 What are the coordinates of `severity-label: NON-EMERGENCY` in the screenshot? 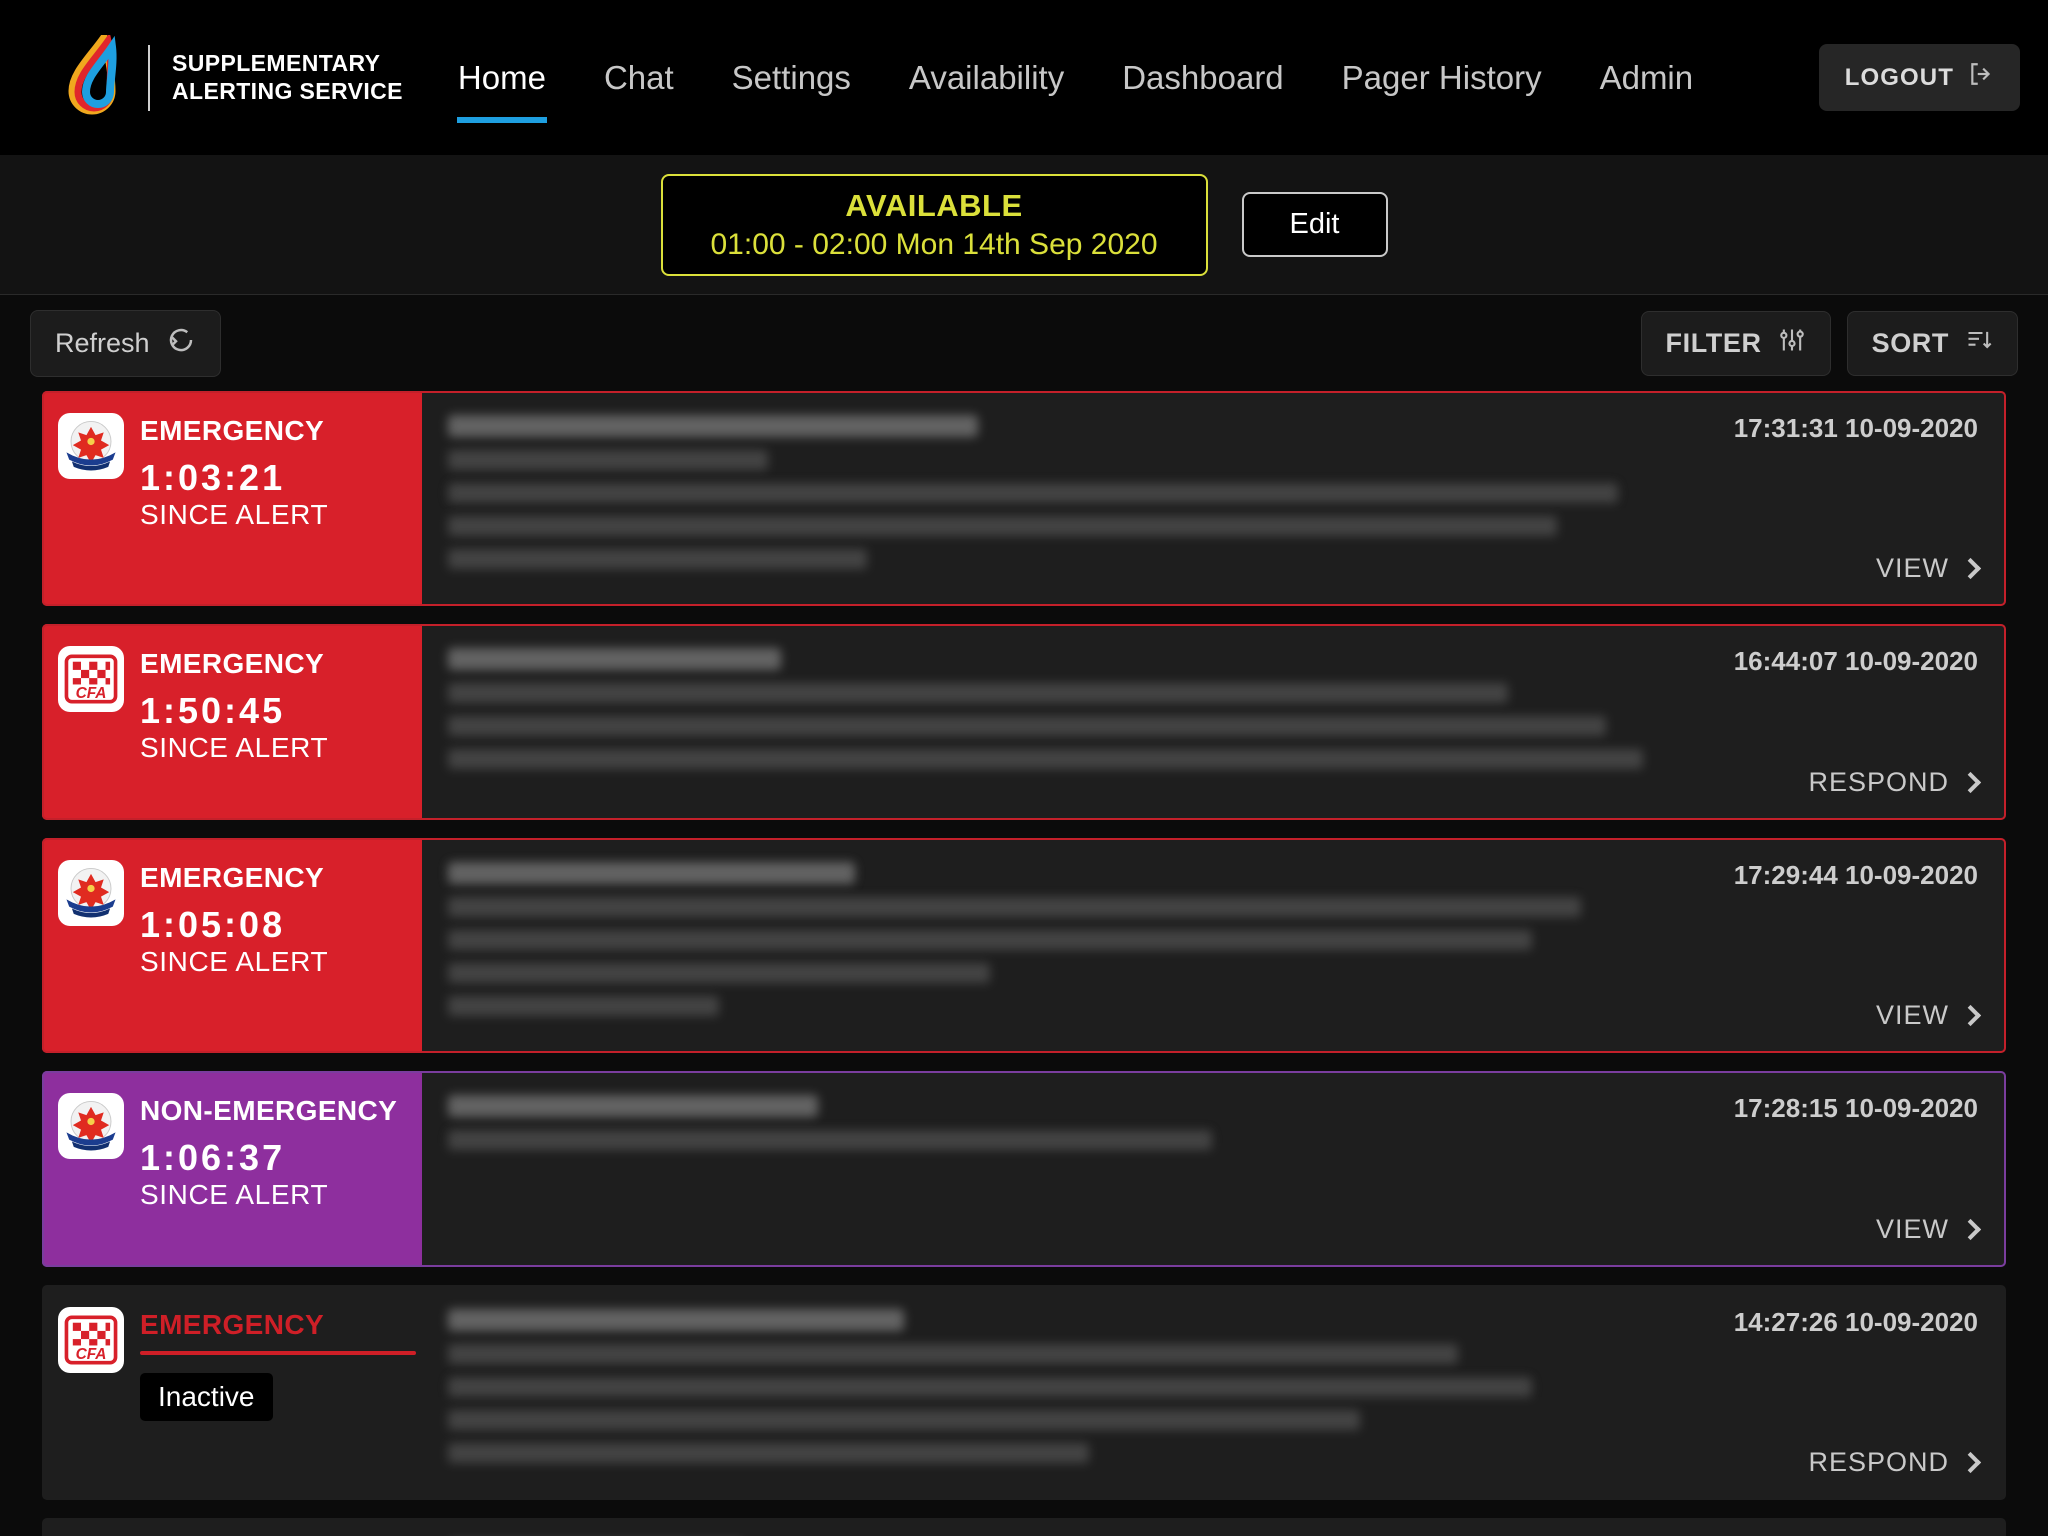 It's located at (269, 1110).